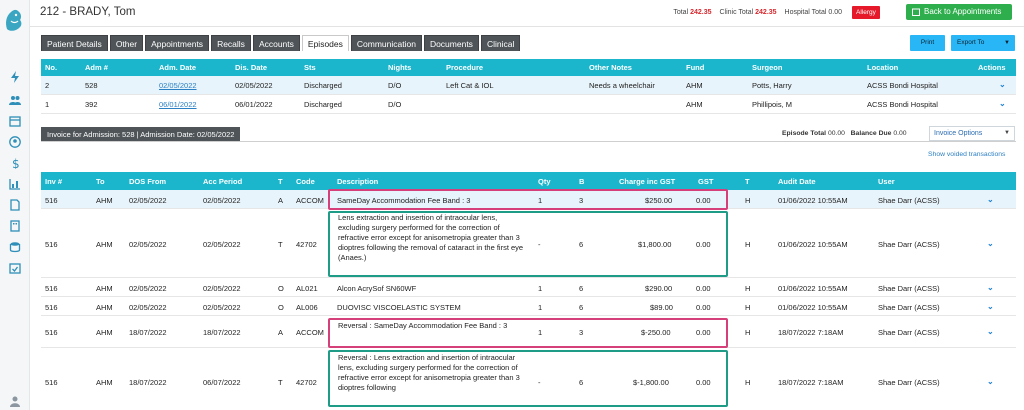 The image size is (1024, 410). I want to click on export-to-button: Export To ▼, so click(983, 43).